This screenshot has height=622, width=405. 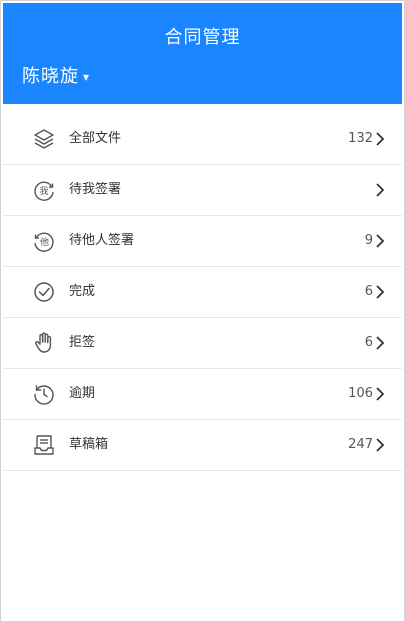 What do you see at coordinates (95, 189) in the screenshot?
I see `menu-item-label: 待我签署` at bounding box center [95, 189].